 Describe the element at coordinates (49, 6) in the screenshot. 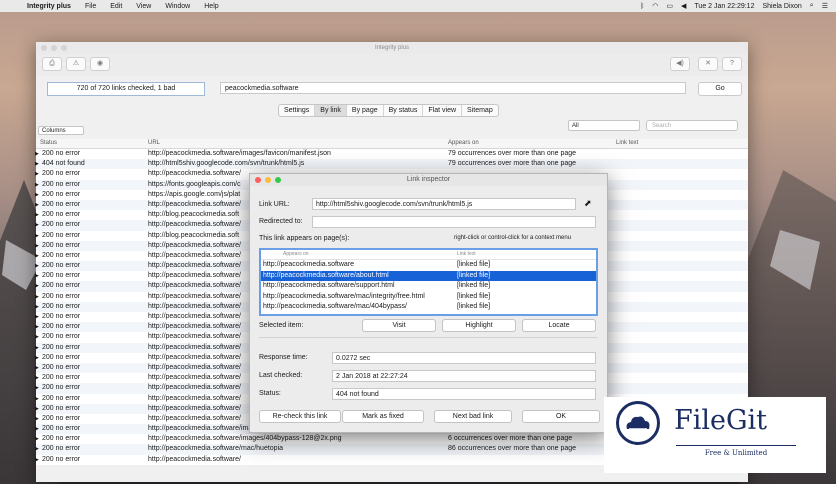

I see `menu-app-name: Integrity plus` at that location.